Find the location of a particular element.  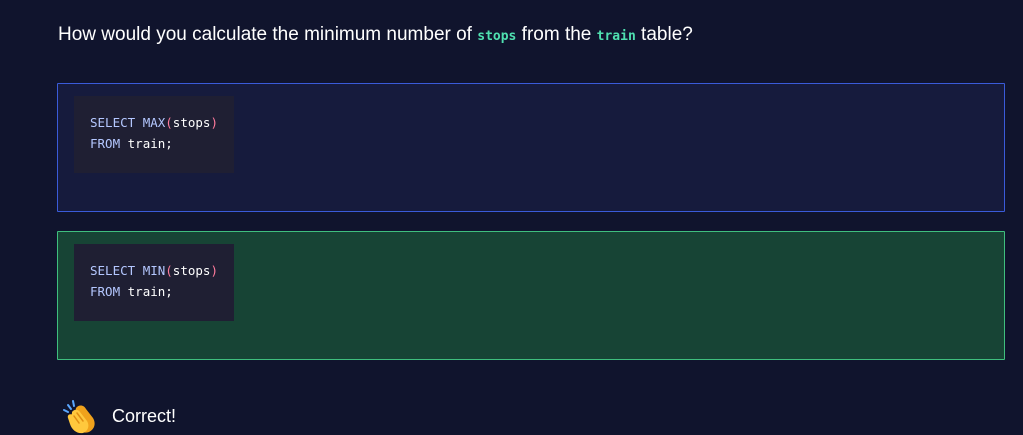

question-suffix: table? is located at coordinates (664, 34).